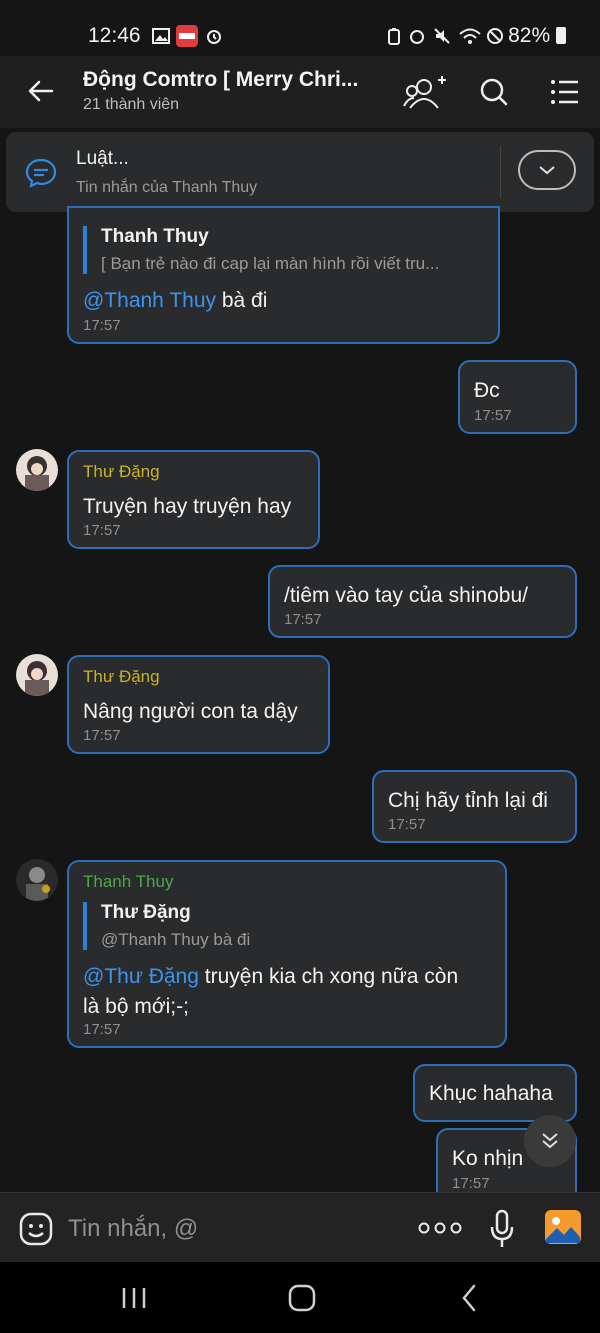 This screenshot has height=1333, width=600. I want to click on quote-sender: Thanh Thuy, so click(155, 236).